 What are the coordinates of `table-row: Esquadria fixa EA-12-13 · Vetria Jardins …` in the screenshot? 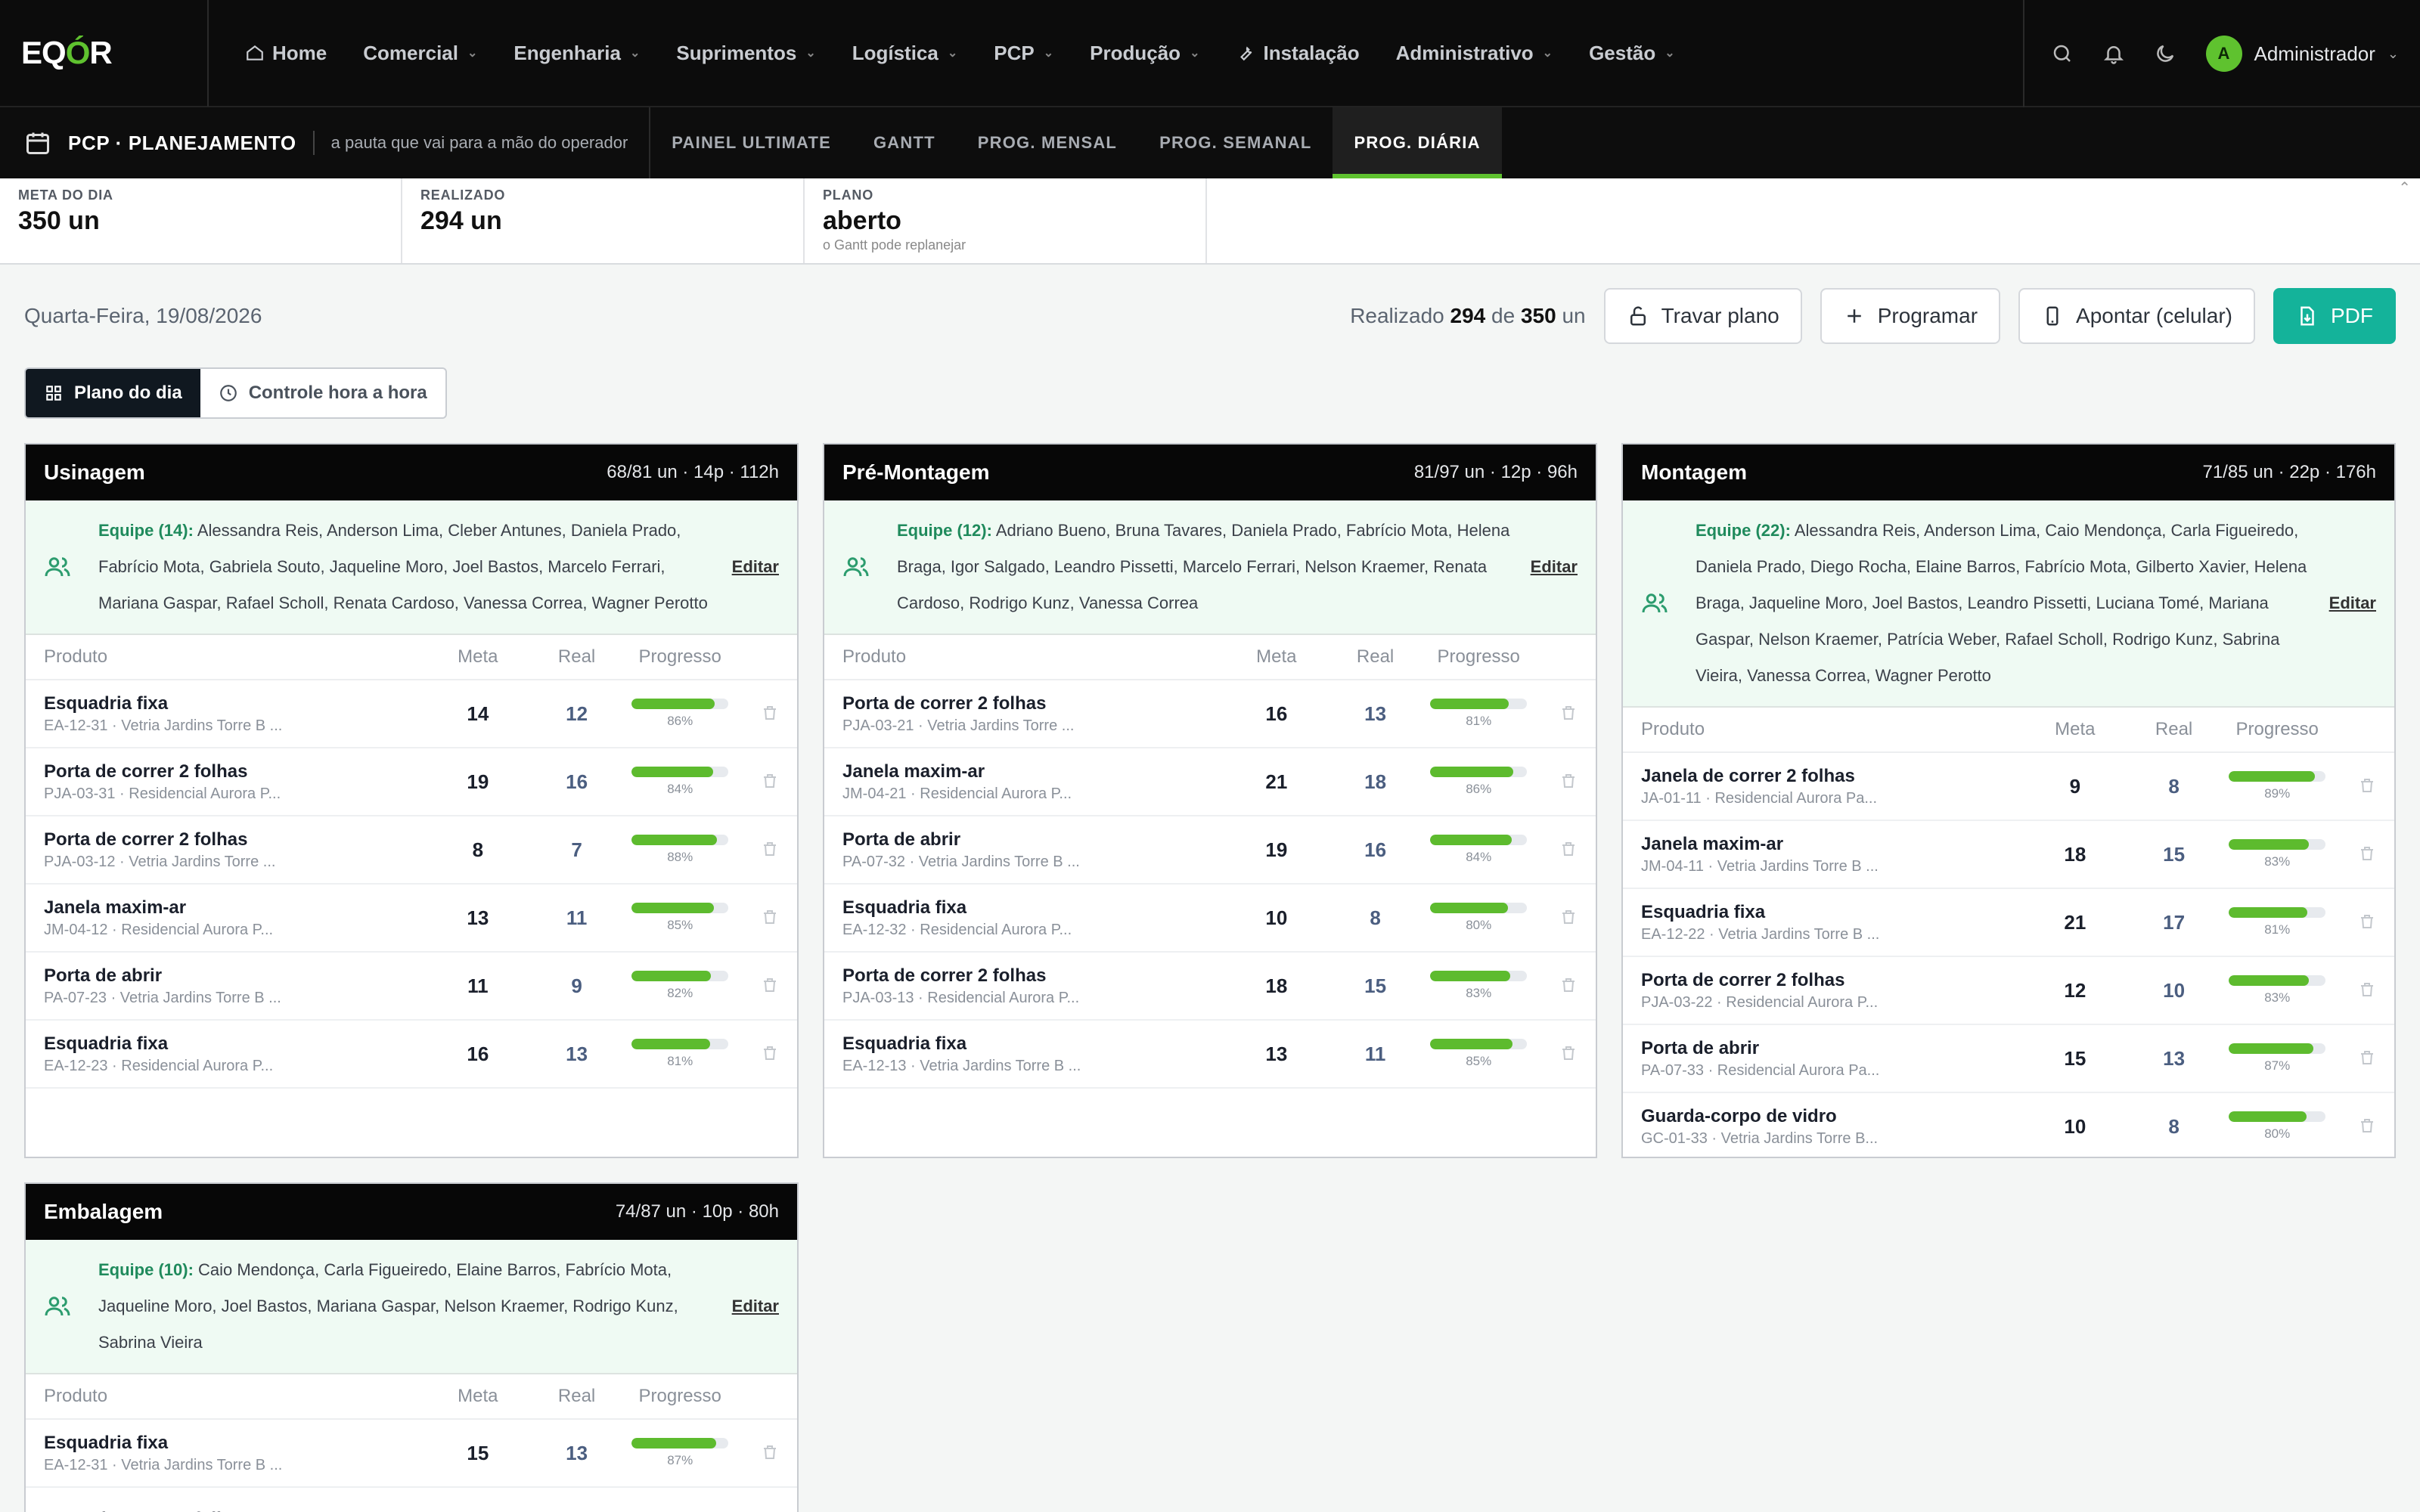 It's located at (1210, 1055).